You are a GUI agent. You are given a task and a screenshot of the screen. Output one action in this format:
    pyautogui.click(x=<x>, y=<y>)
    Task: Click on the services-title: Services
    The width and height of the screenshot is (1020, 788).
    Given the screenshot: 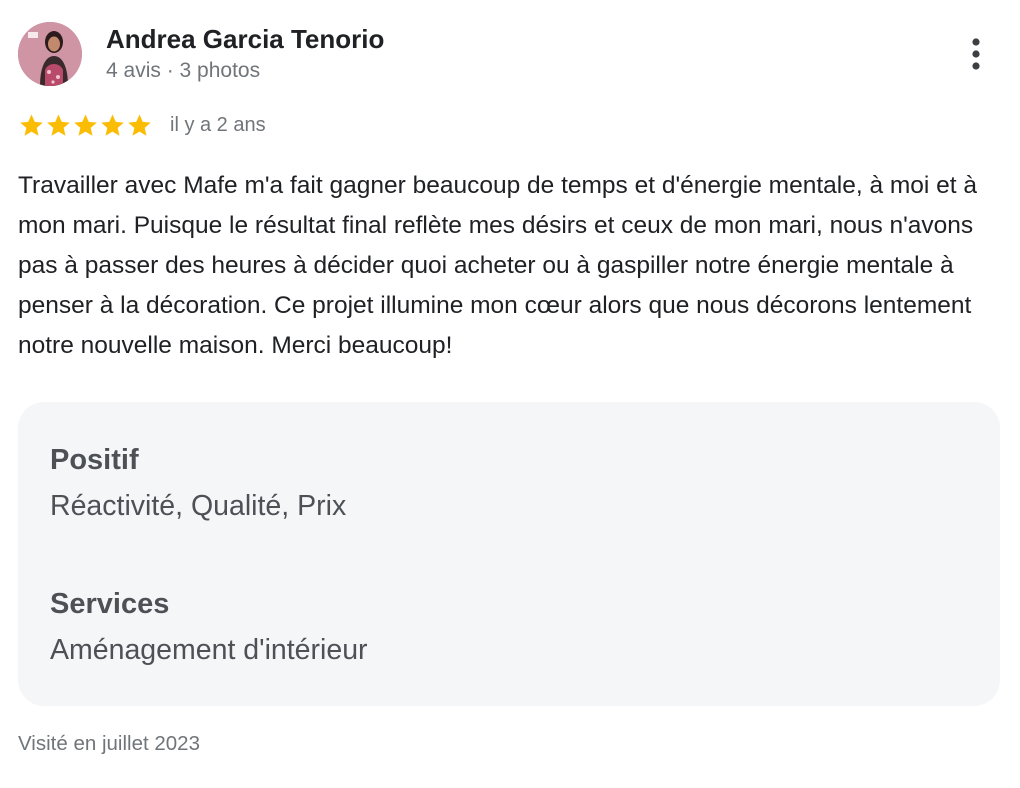 What is the action you would take?
    pyautogui.click(x=110, y=604)
    